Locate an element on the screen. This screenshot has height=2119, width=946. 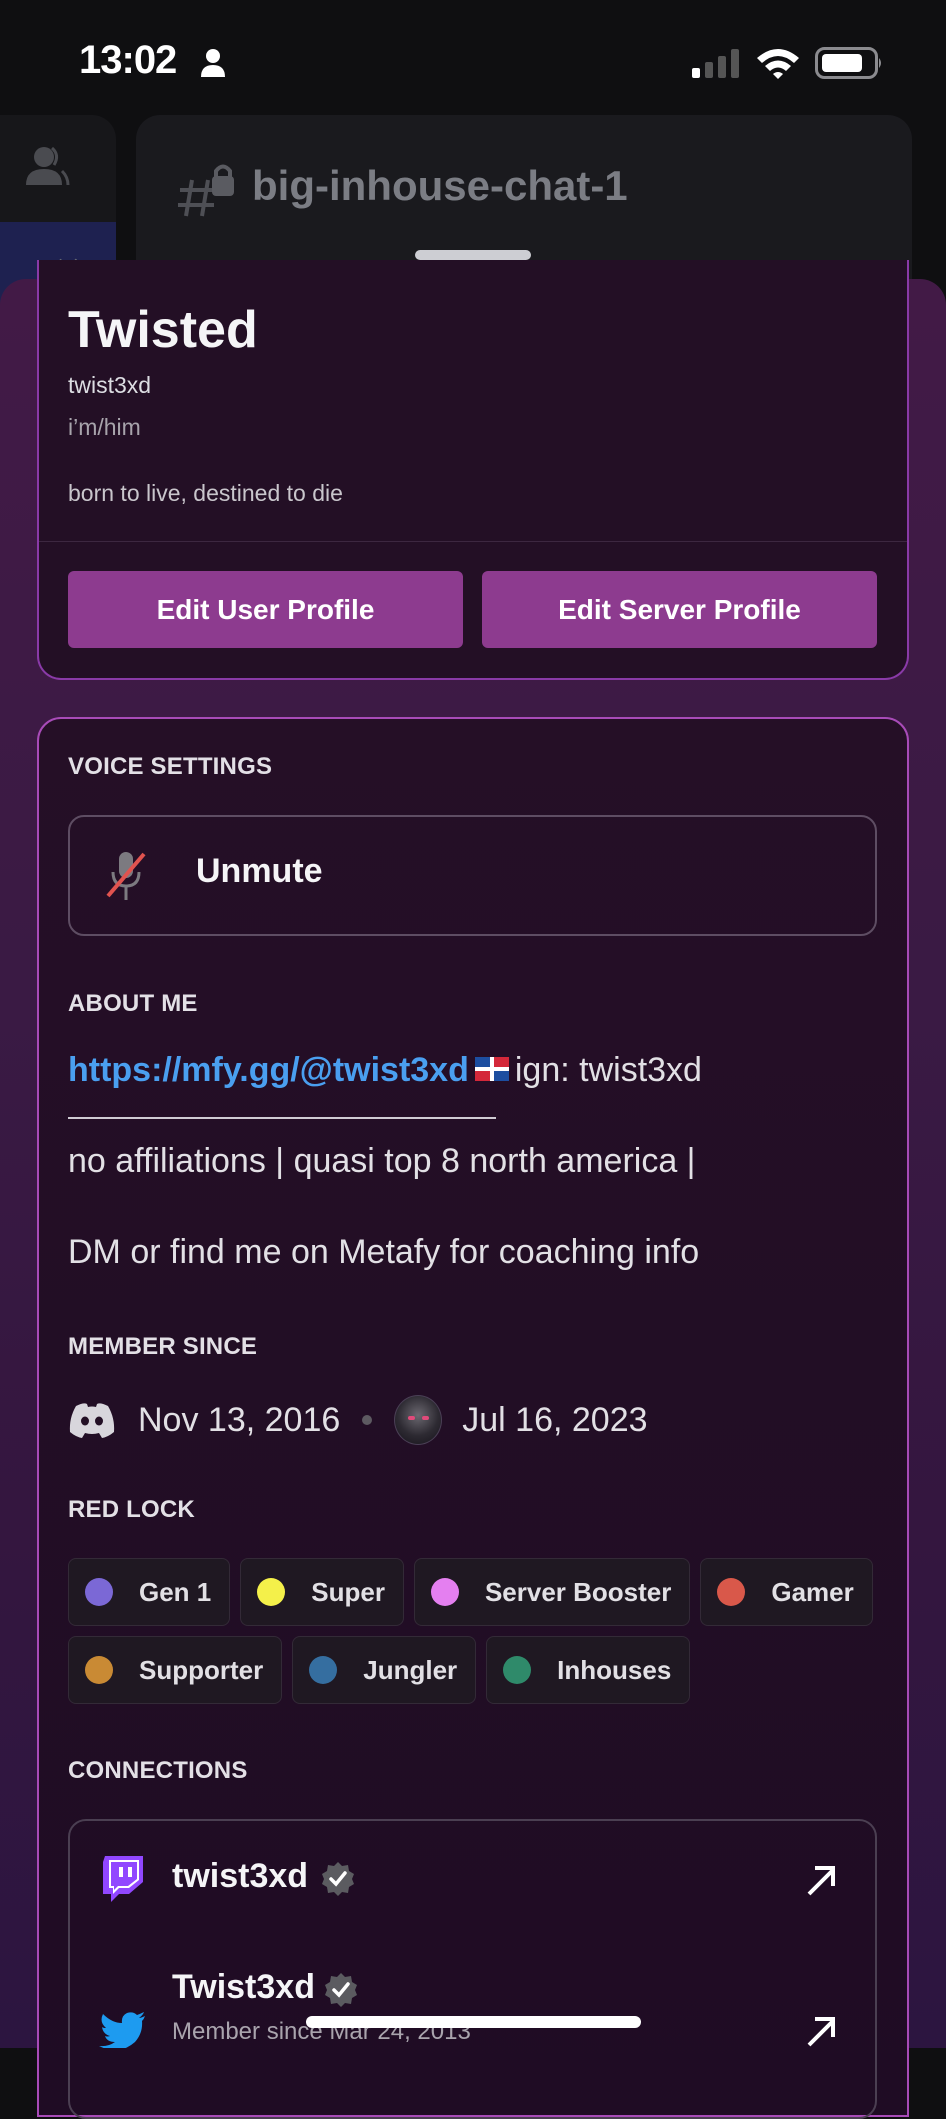
role-chip: Super is located at coordinates (322, 1592).